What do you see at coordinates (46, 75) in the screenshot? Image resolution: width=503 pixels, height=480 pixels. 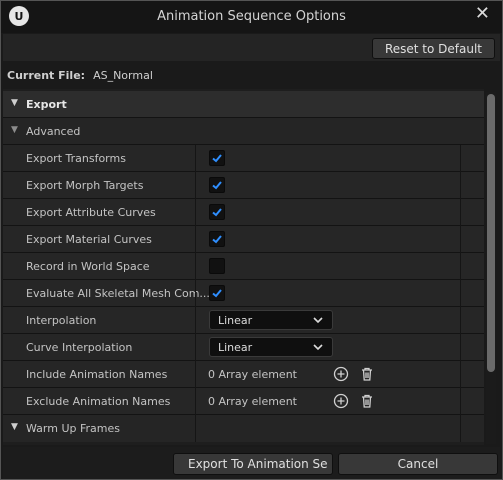 I see `current-file-label: Current File:` at bounding box center [46, 75].